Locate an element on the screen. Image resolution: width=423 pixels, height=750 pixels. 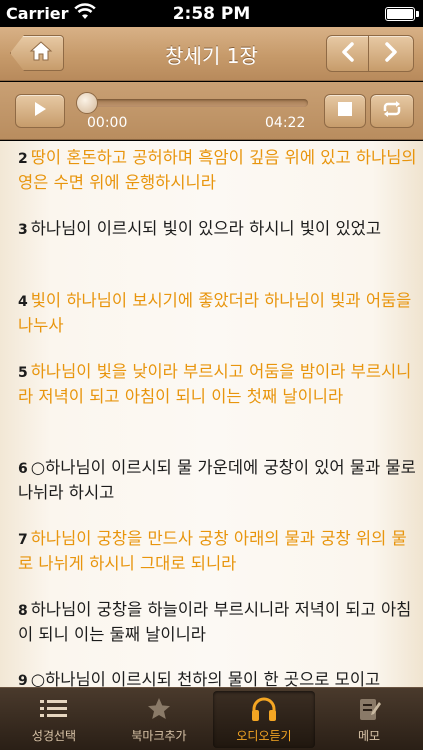
verse-text: 하나님이 이르시되 빛이 있으라 하시니 빛이 있었고 is located at coordinates (205, 228).